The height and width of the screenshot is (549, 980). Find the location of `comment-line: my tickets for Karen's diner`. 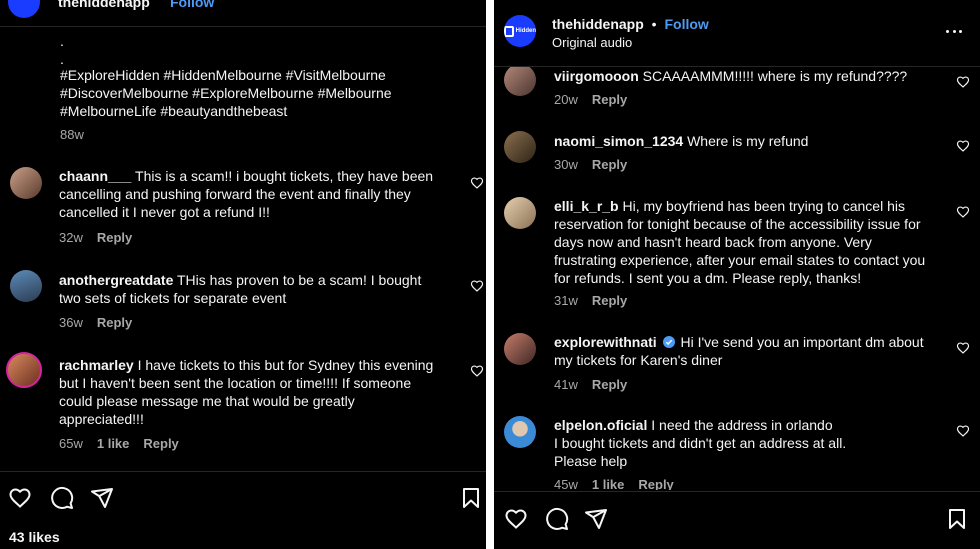

comment-line: my tickets for Karen's diner is located at coordinates (638, 360).